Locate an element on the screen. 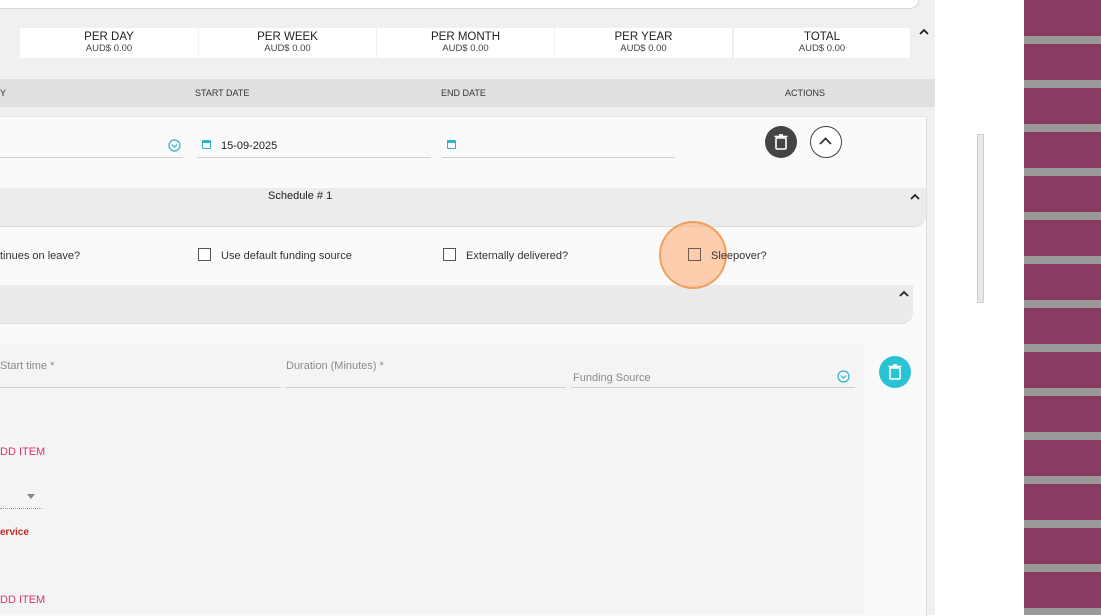  delete-item-button is located at coordinates (895, 372).